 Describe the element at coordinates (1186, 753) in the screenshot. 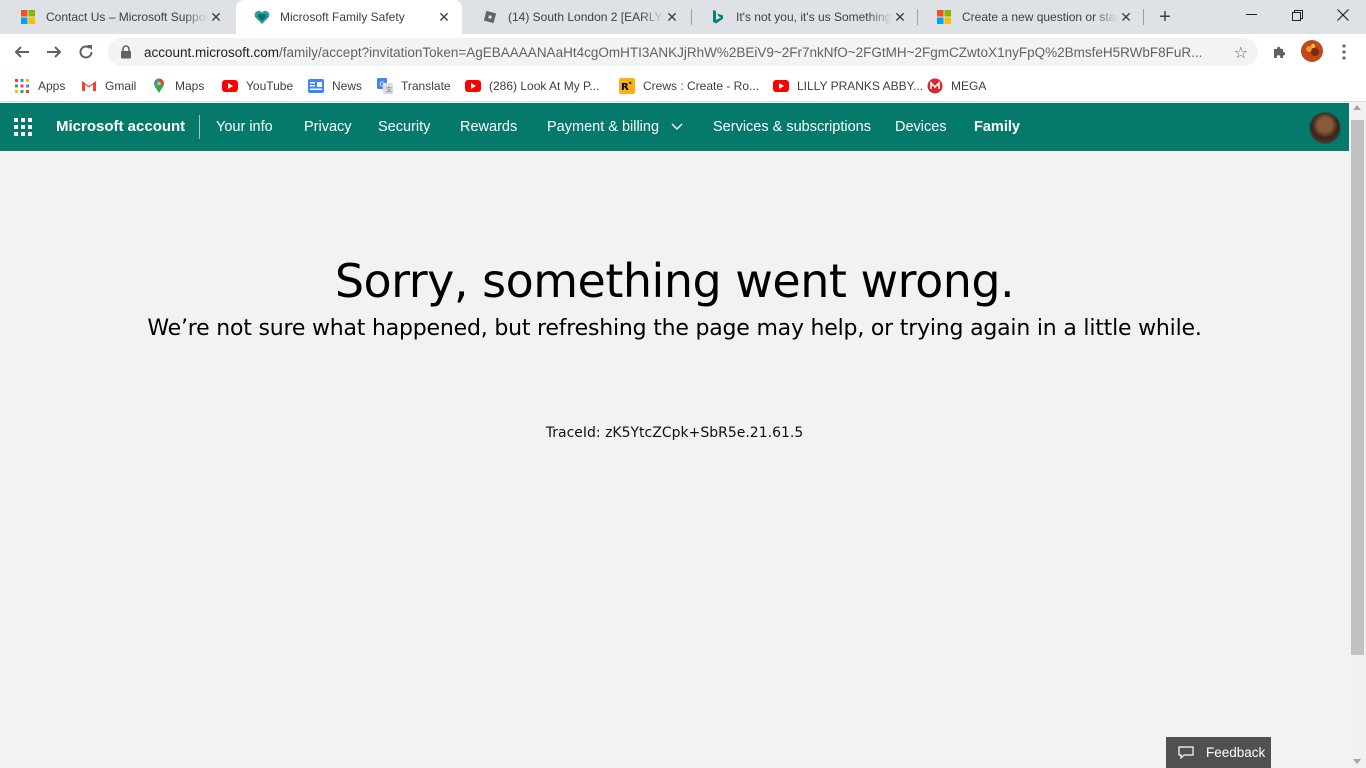

I see `feedback-speech-bubble-icon` at that location.